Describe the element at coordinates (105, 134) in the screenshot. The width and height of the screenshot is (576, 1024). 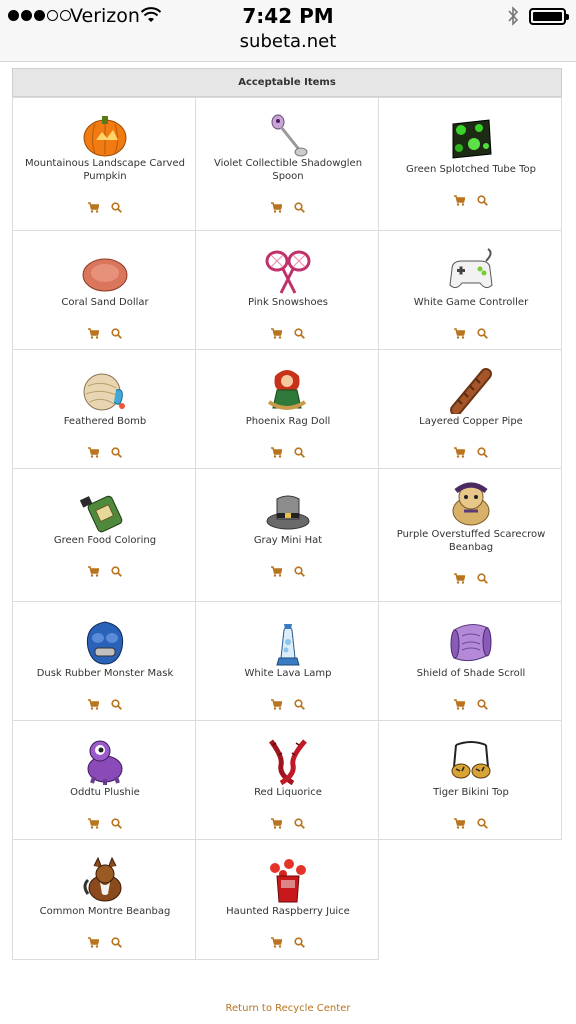
I see `pumpkin-icon` at that location.